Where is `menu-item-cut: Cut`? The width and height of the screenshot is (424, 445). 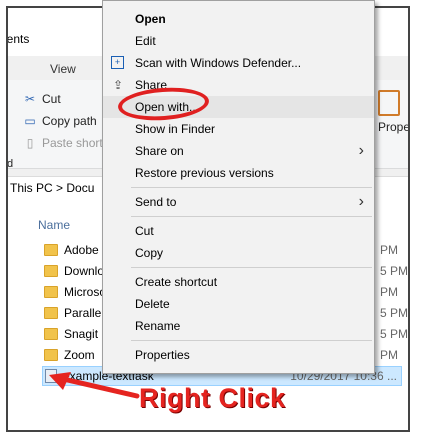
menu-item-cut: Cut is located at coordinates (238, 231).